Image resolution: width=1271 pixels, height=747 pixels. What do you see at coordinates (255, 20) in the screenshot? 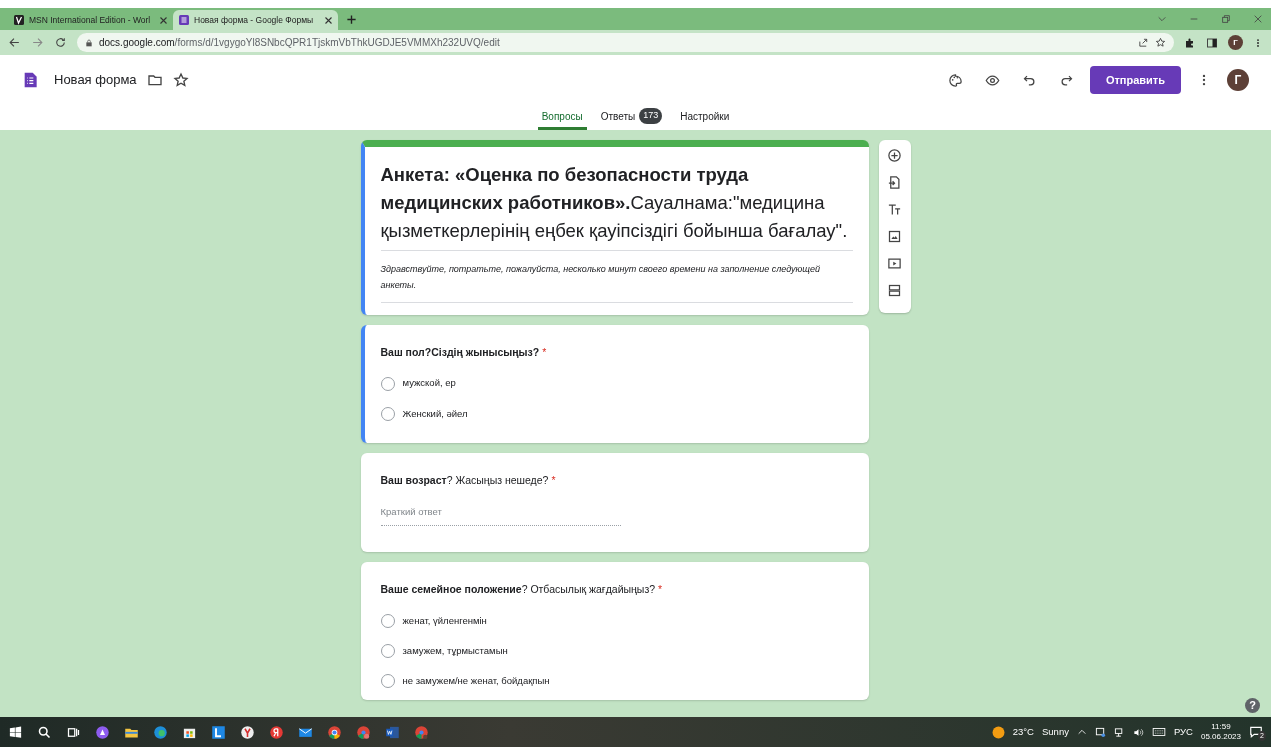
I see `browser-tab: Новая форма - Google Формы` at bounding box center [255, 20].